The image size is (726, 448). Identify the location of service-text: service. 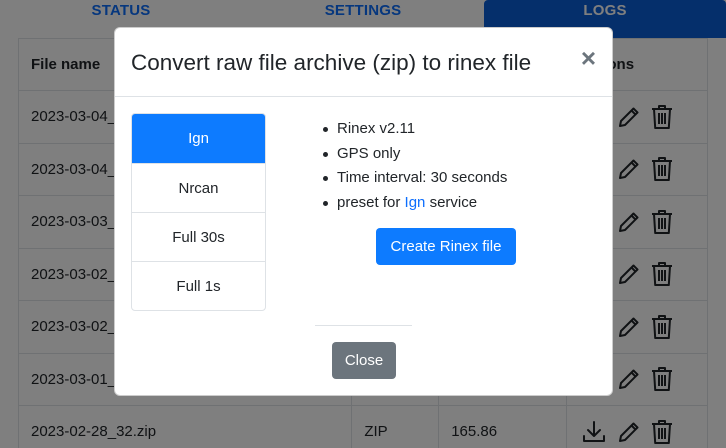
(453, 202).